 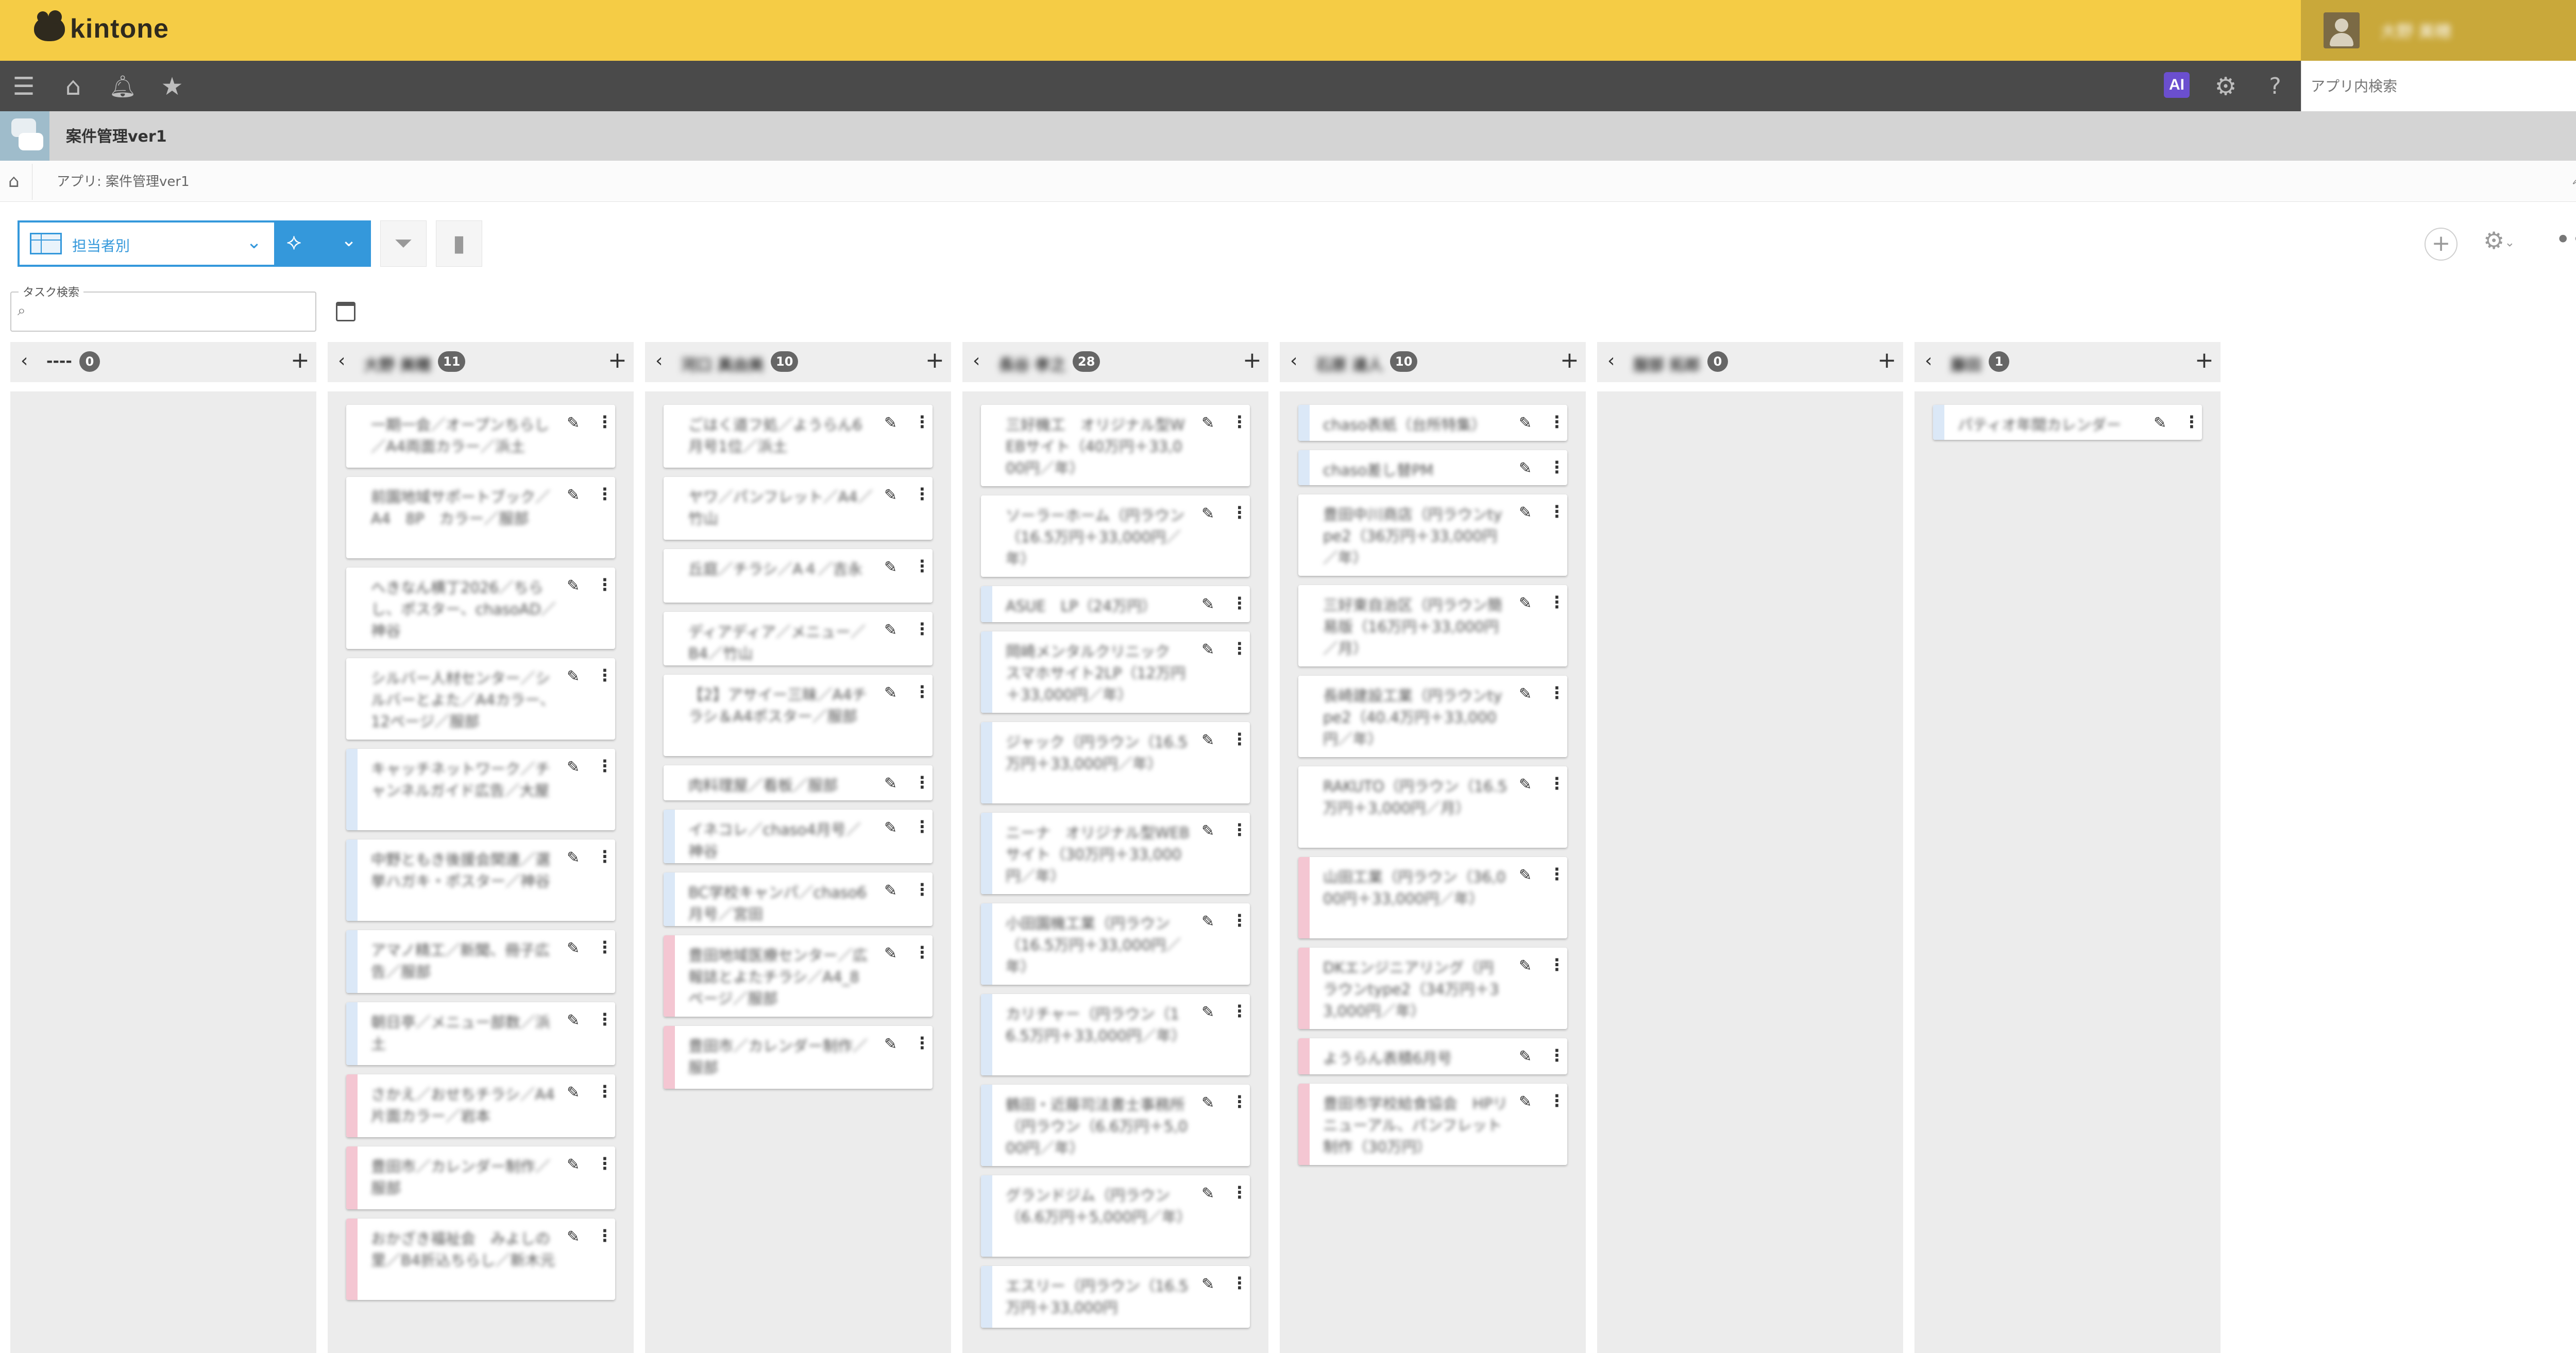 What do you see at coordinates (1115, 604) in the screenshot?
I see `task-card: ASUE LP（24万円） ✎ ⋮` at bounding box center [1115, 604].